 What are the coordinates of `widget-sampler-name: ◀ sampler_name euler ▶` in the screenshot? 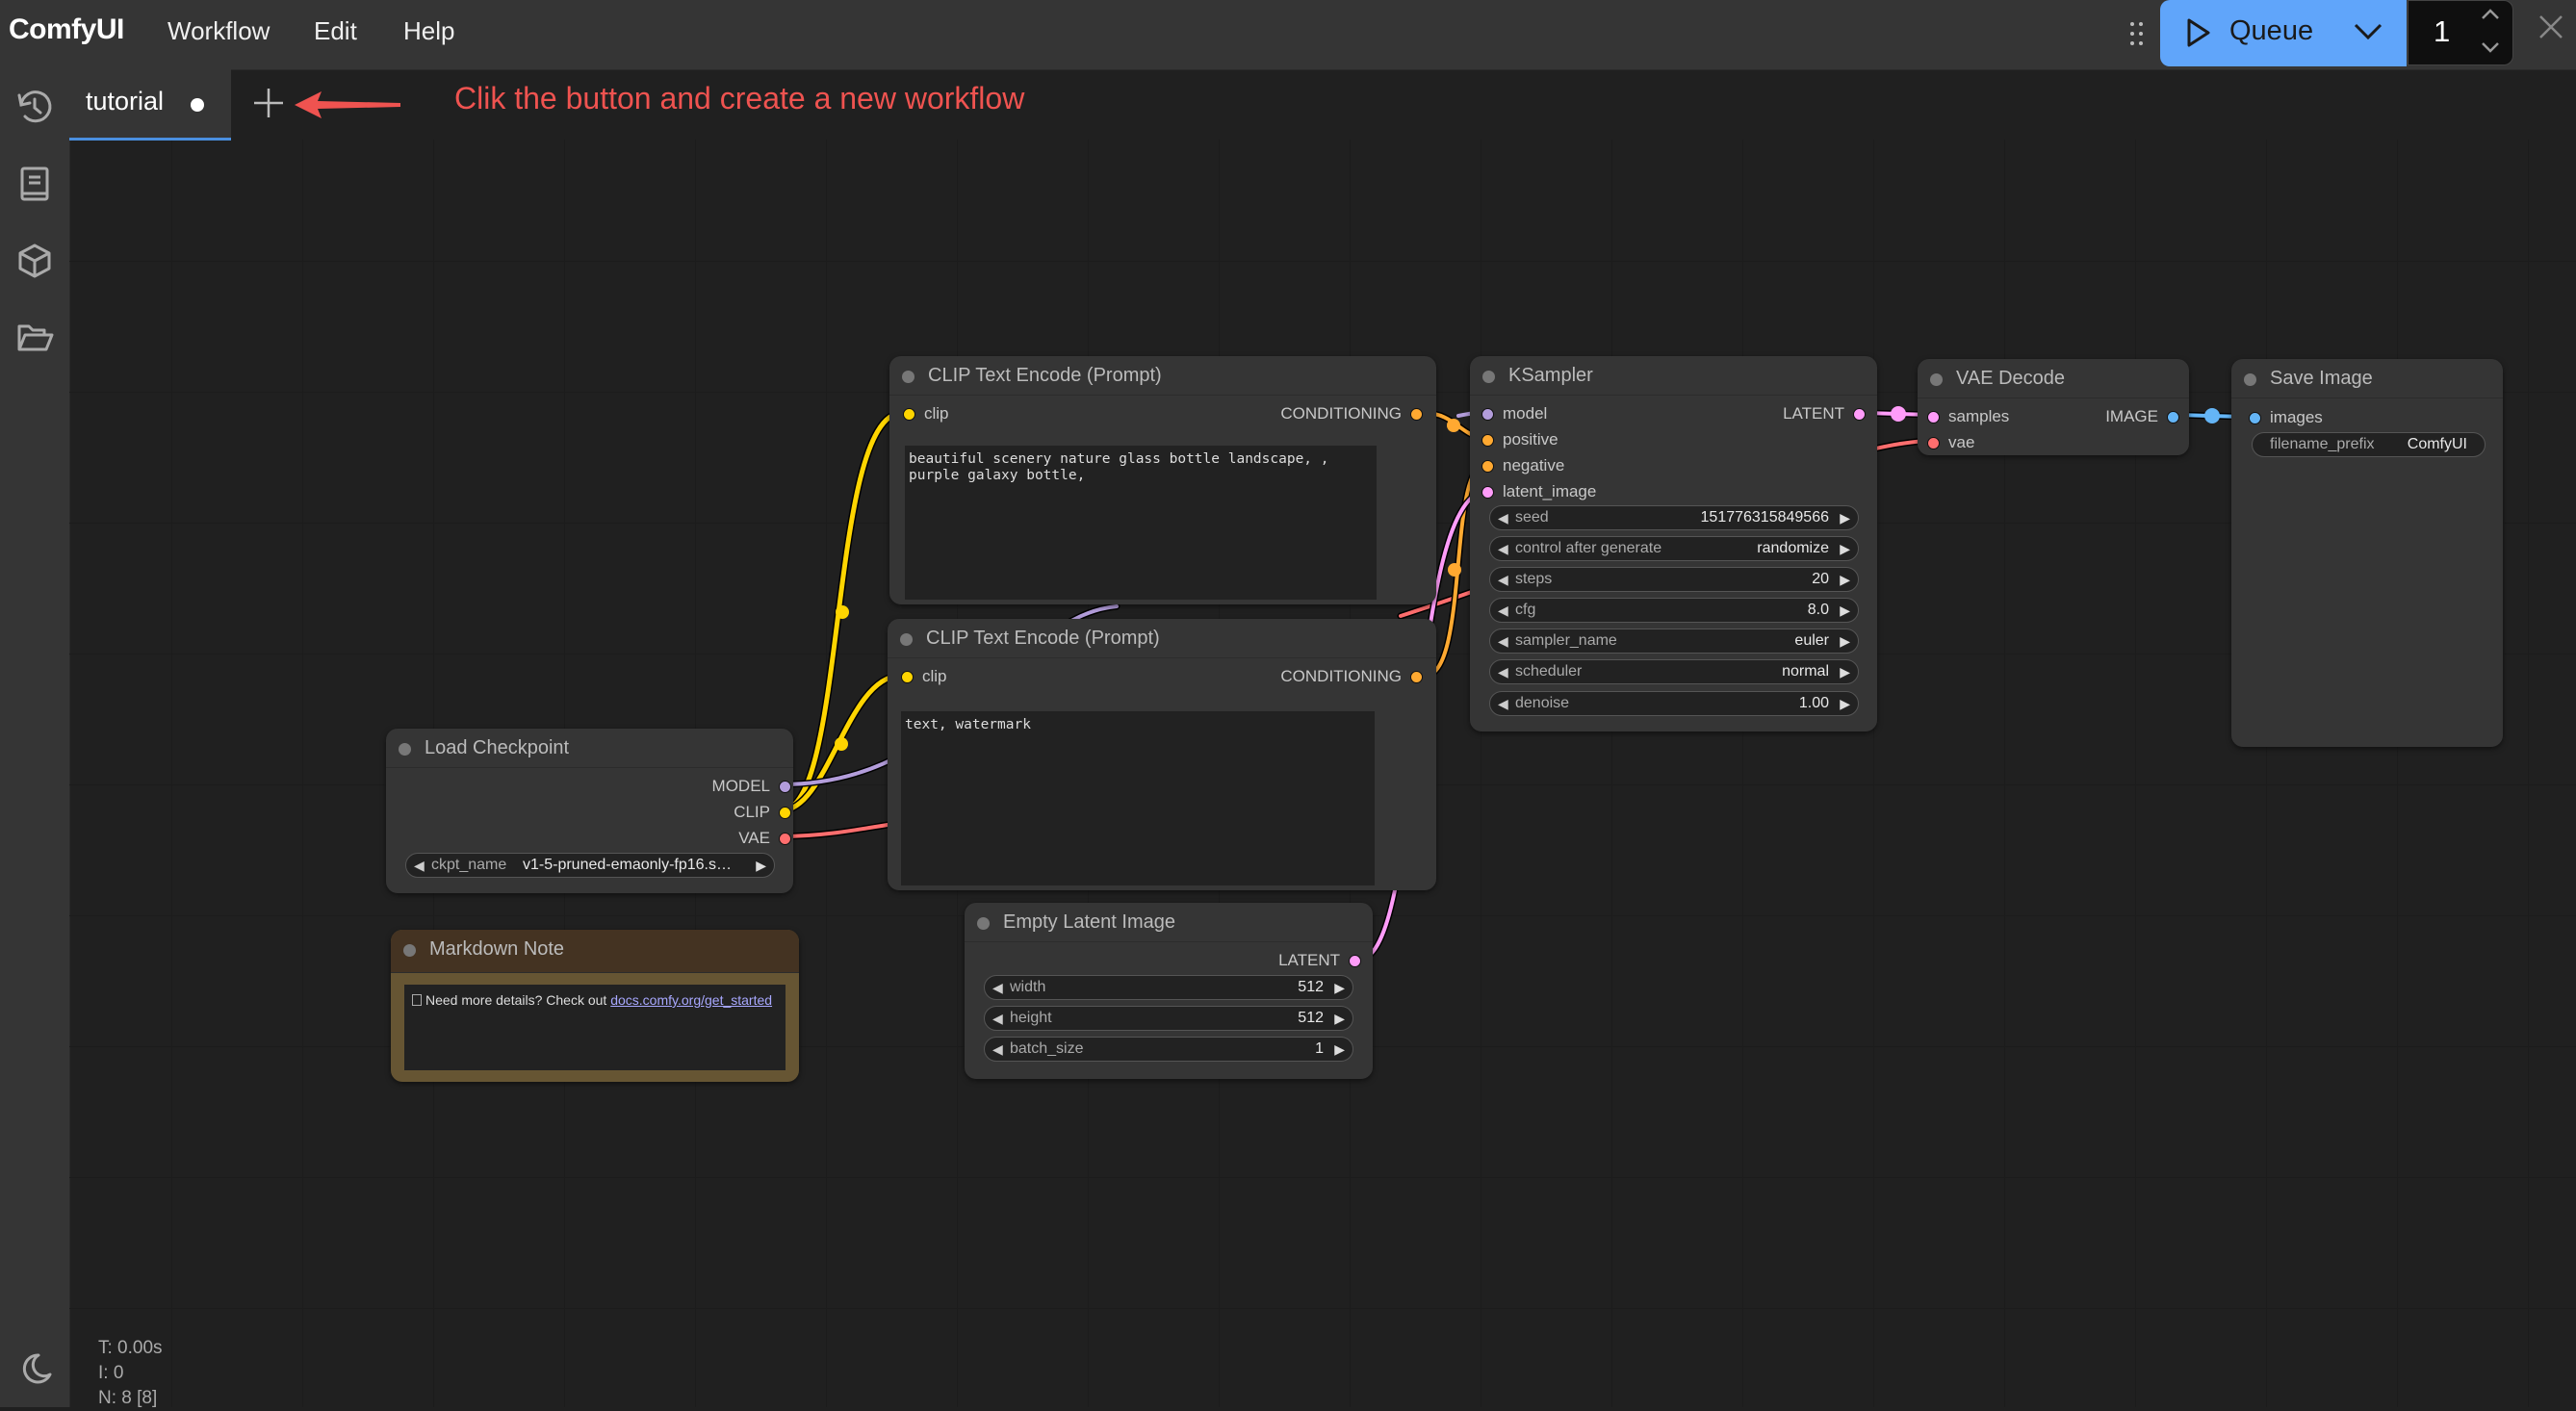 It's located at (1674, 641).